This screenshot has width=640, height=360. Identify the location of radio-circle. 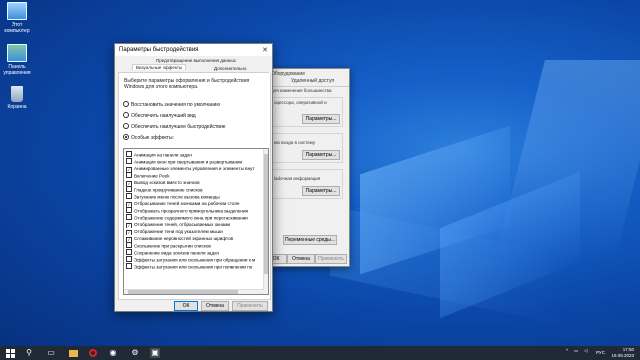
(126, 126).